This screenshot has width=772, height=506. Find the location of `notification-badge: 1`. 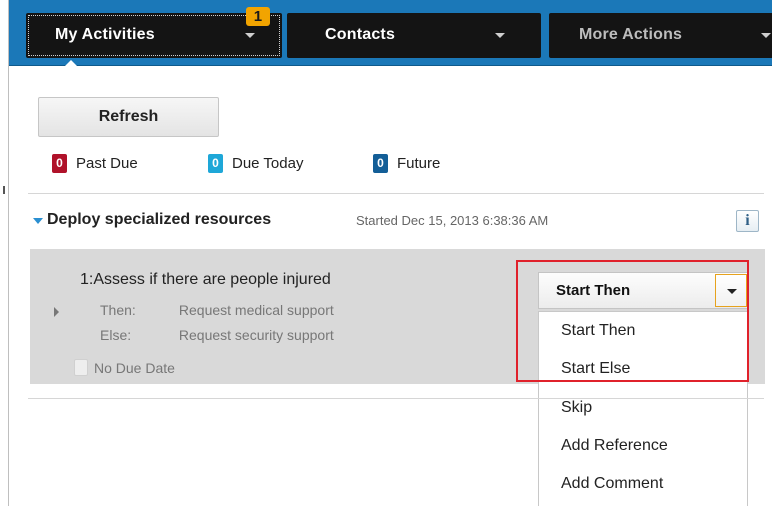

notification-badge: 1 is located at coordinates (258, 16).